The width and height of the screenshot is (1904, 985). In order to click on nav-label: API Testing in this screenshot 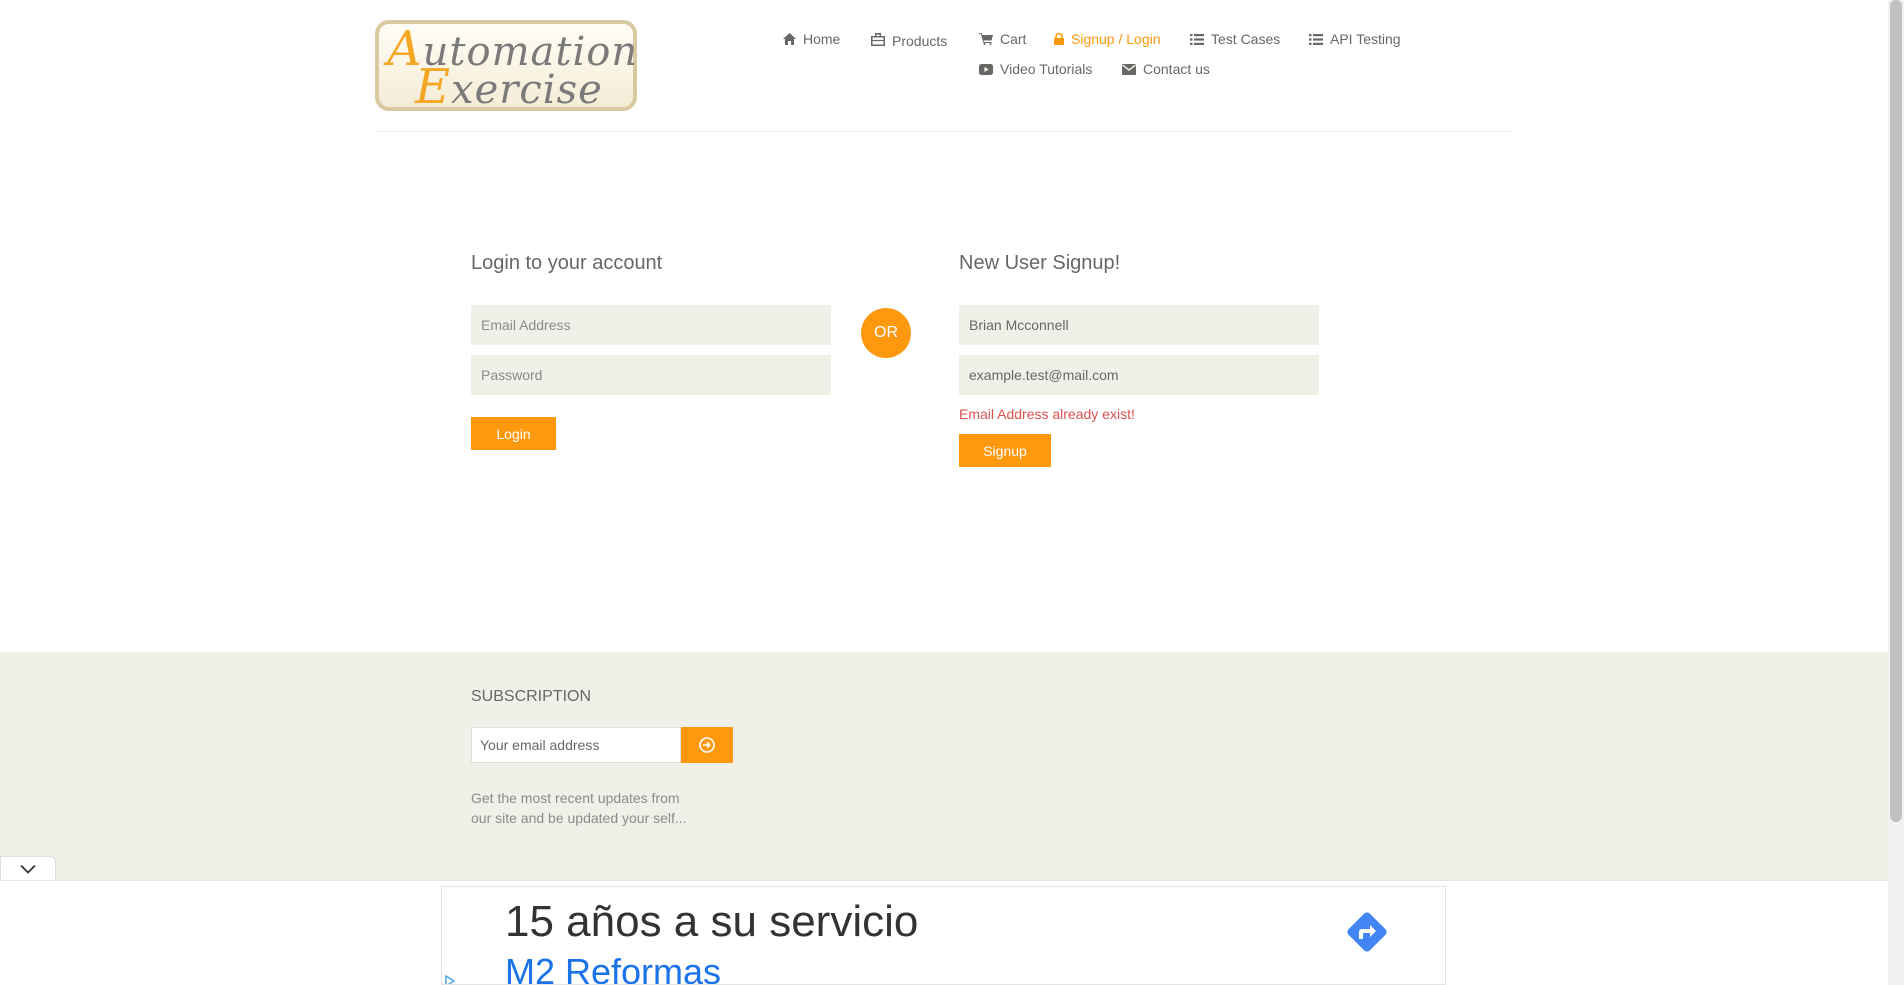, I will do `click(1365, 39)`.